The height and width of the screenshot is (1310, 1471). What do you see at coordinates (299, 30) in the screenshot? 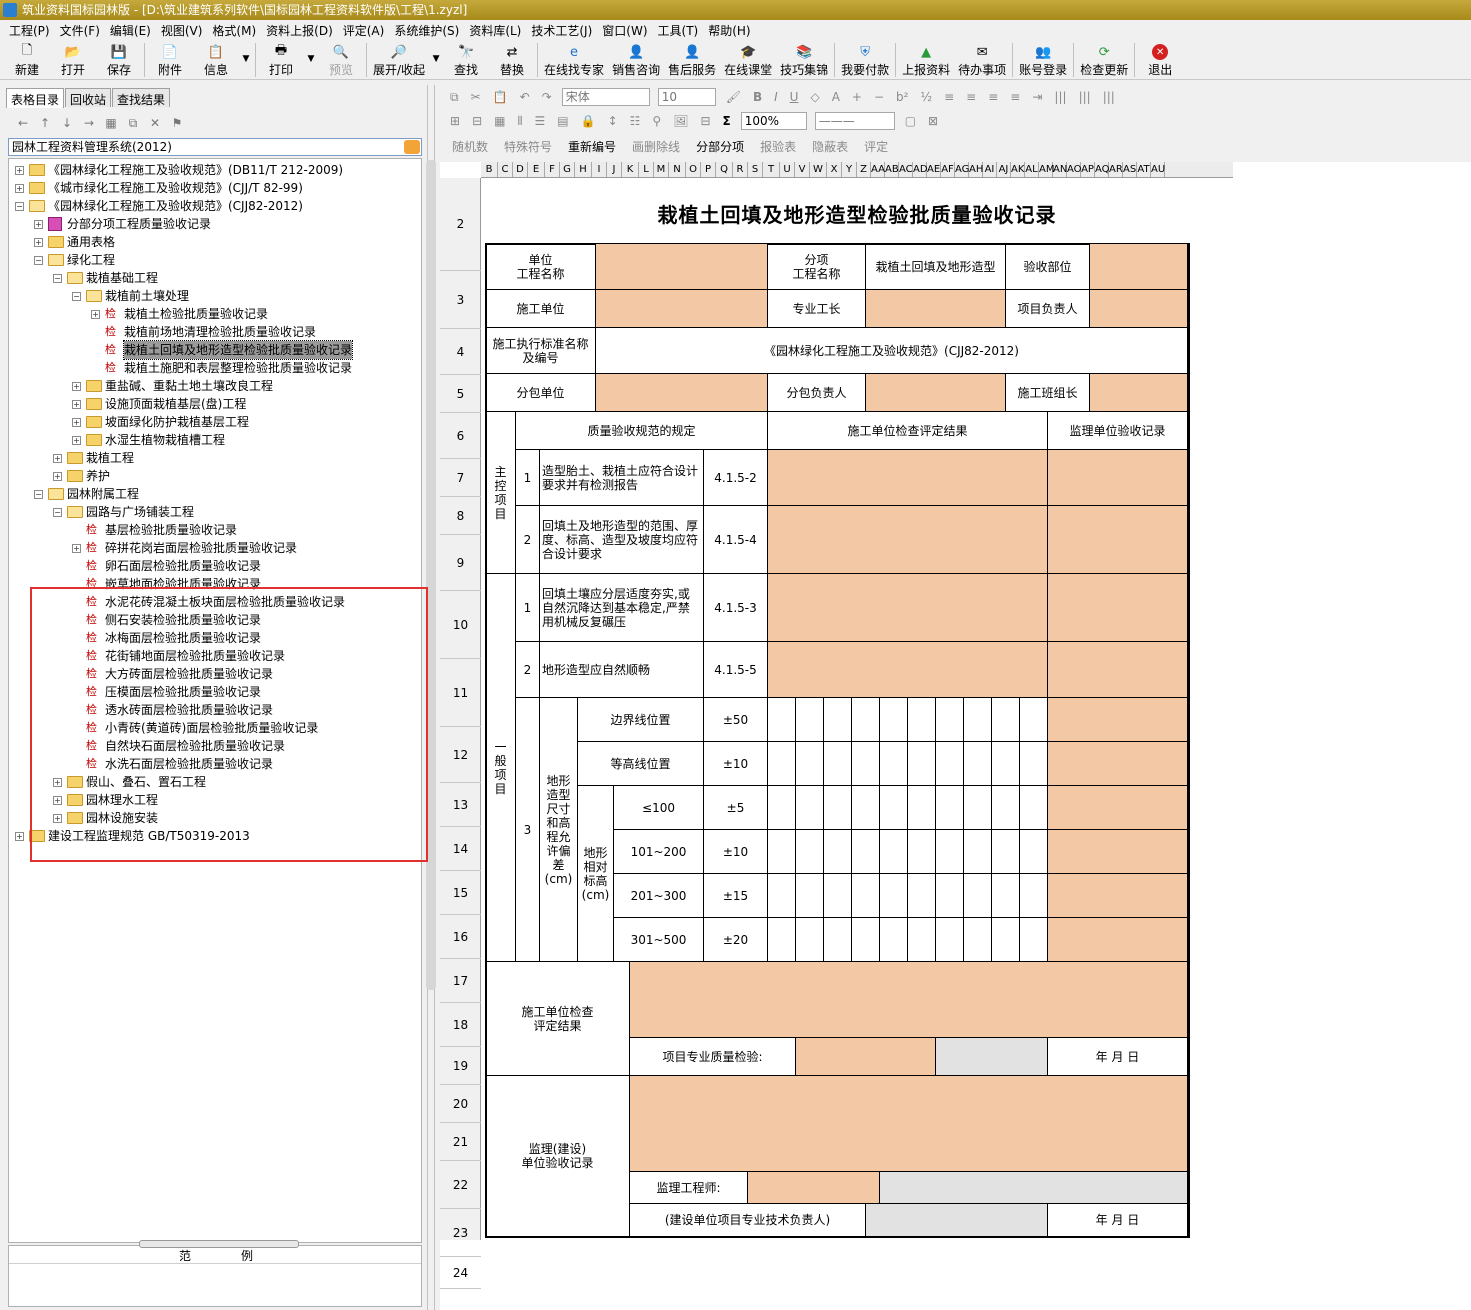
I see `menu-report: 资料上报(D)` at bounding box center [299, 30].